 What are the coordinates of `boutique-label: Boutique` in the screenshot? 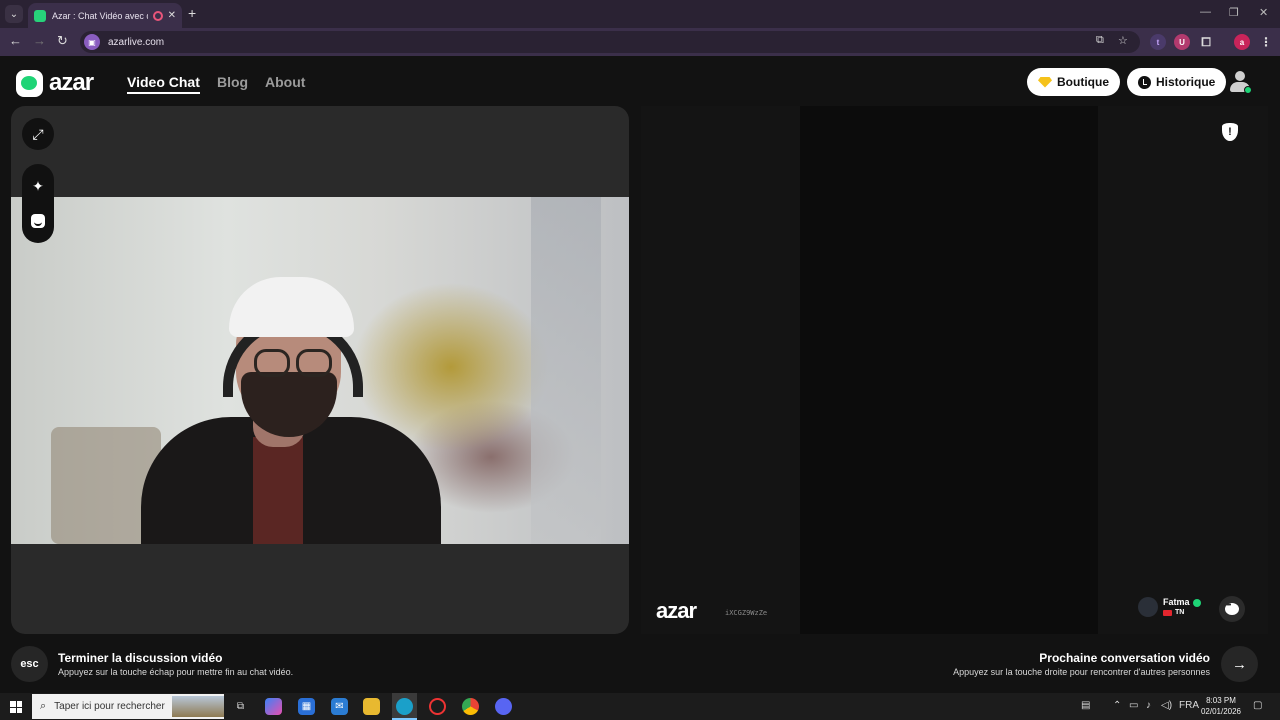 It's located at (1083, 82).